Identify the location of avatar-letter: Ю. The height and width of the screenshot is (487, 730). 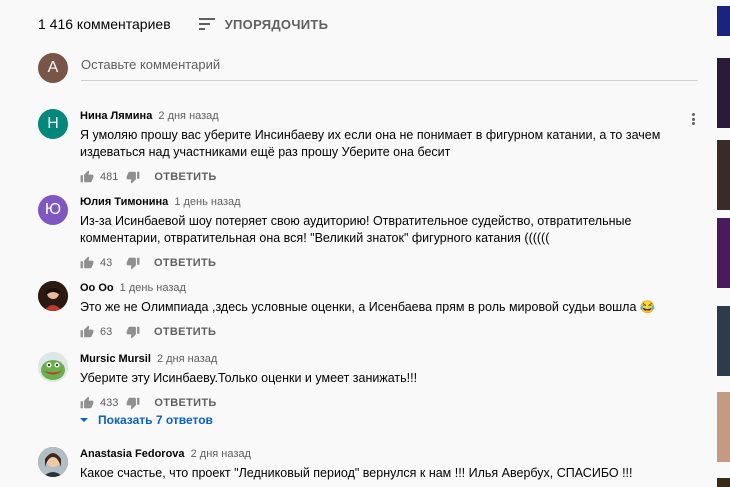
(53, 209).